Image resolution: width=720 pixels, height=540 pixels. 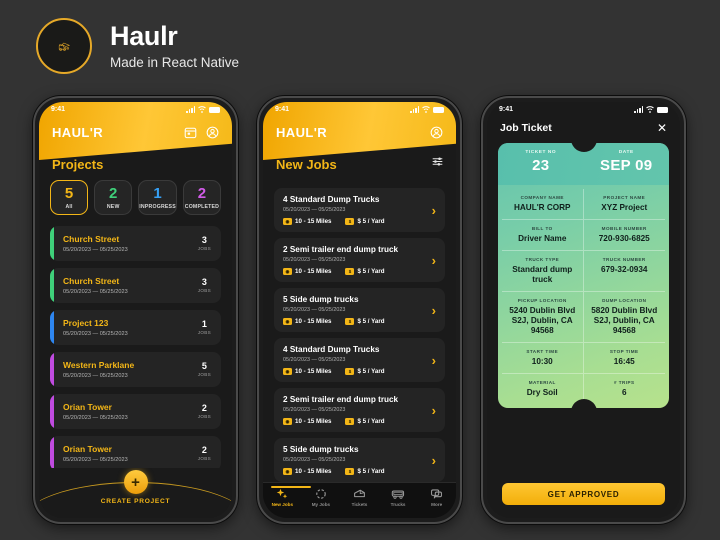 I want to click on ticket-field-label: MATERIAL, so click(x=542, y=382).